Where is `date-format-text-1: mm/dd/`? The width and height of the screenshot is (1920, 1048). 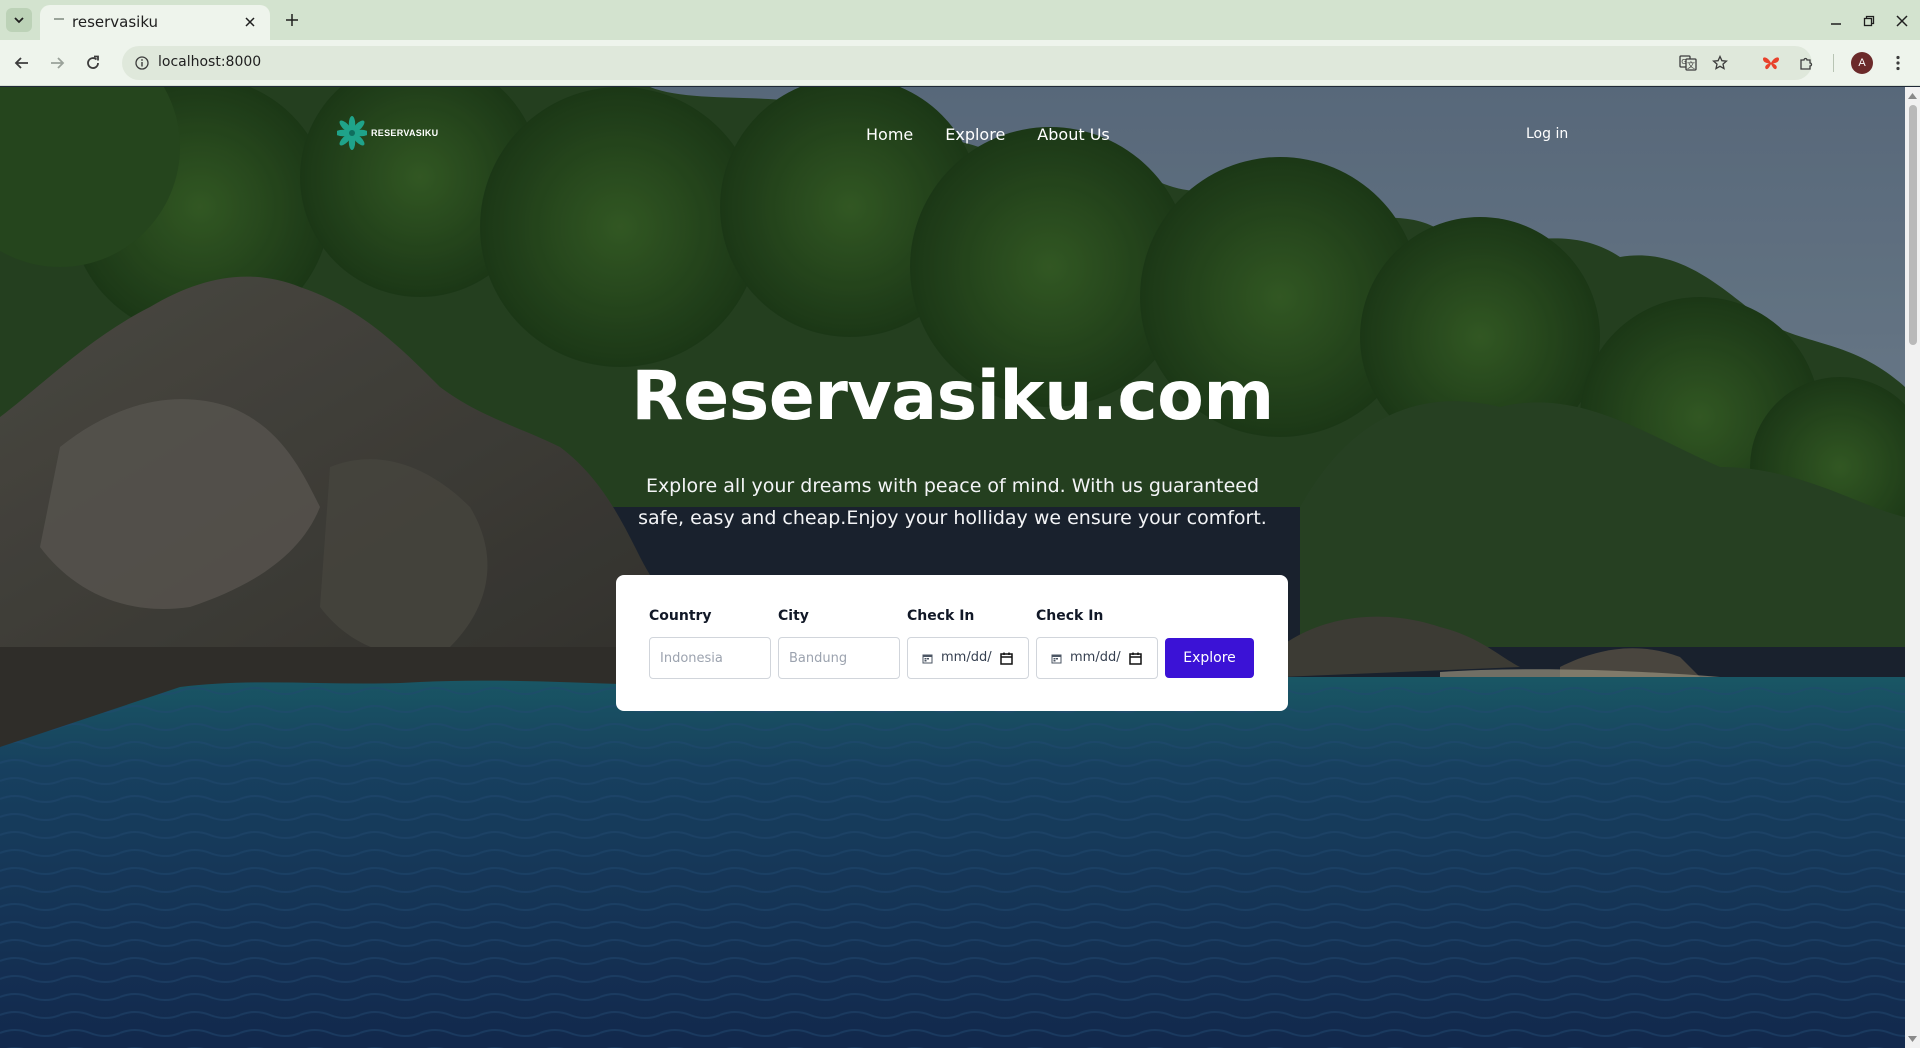
date-format-text-1: mm/dd/ is located at coordinates (966, 657).